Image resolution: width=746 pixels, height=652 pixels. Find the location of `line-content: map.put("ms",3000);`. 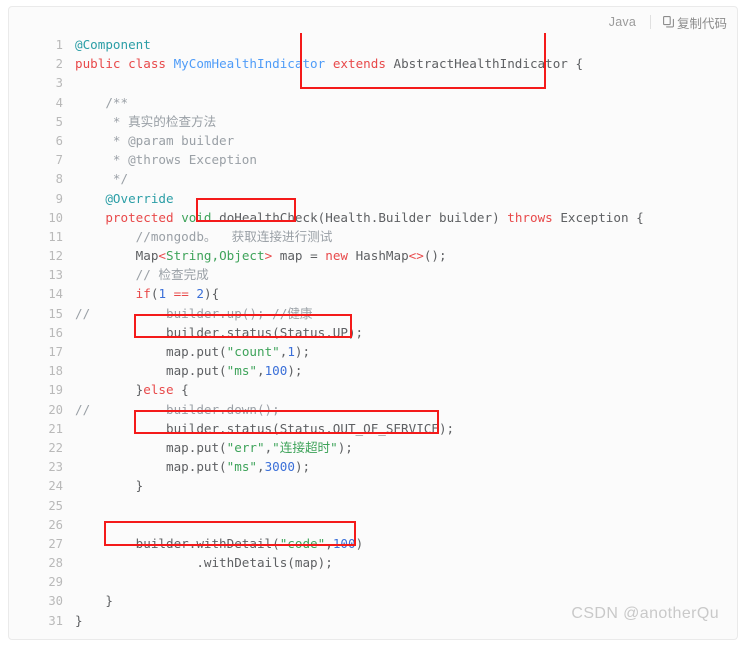

line-content: map.put("ms",3000); is located at coordinates (186, 466).